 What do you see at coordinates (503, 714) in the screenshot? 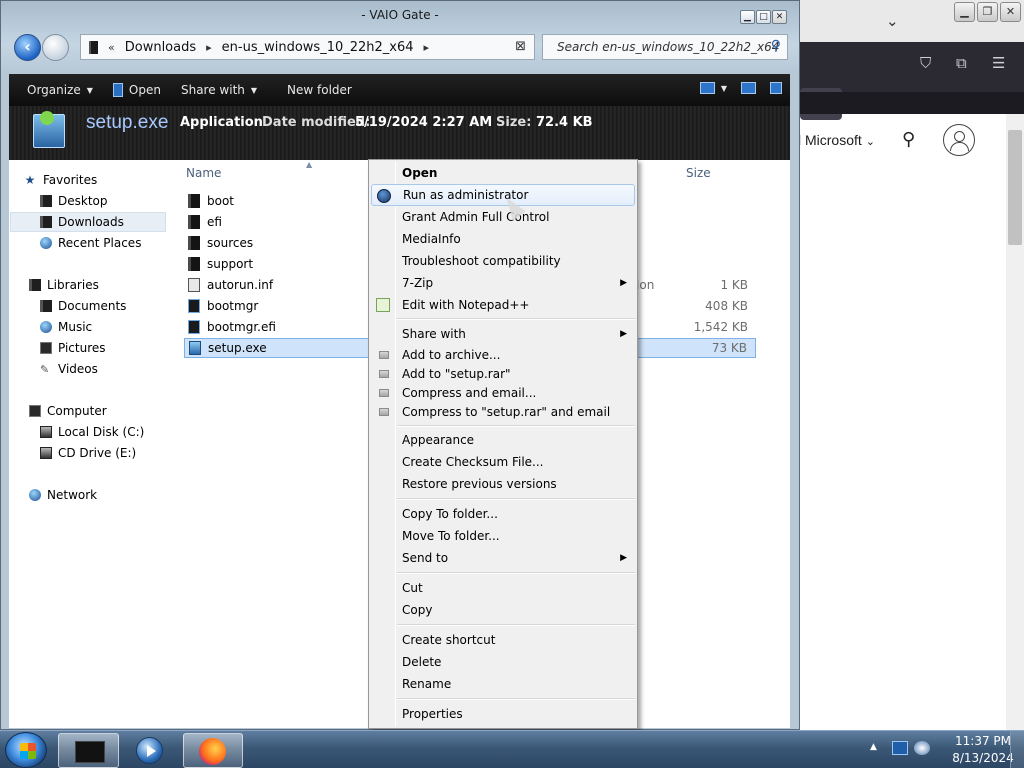
I see `menu-item-properties: Properties` at bounding box center [503, 714].